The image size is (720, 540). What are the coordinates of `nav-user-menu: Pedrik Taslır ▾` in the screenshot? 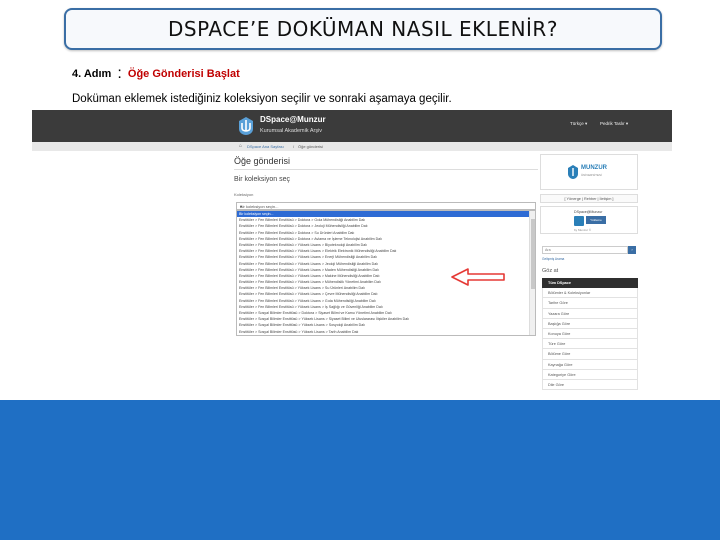 It's located at (614, 124).